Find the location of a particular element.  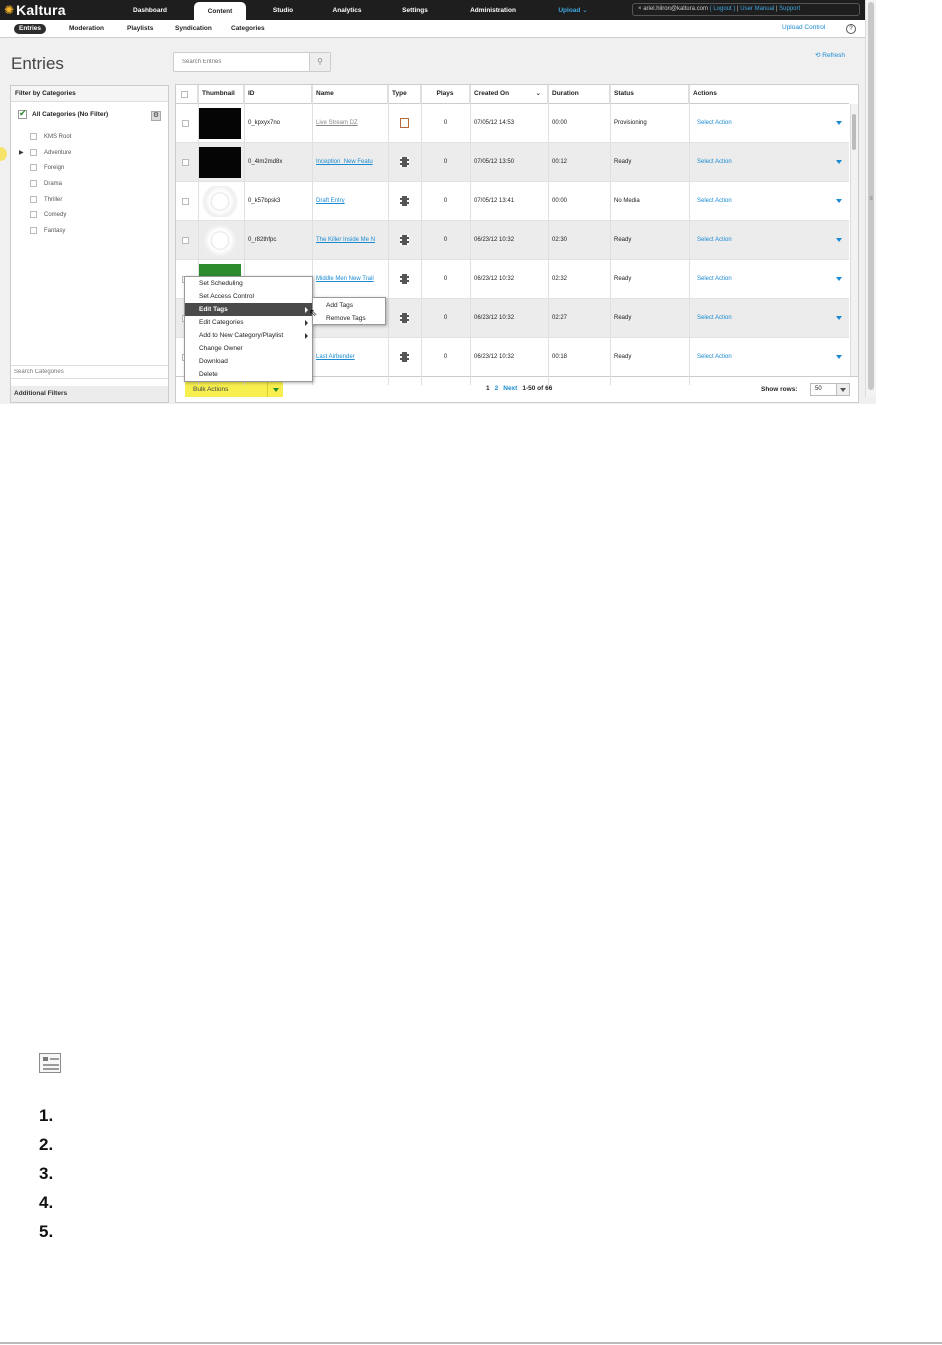

gear-icon: ⚙ is located at coordinates (156, 116).